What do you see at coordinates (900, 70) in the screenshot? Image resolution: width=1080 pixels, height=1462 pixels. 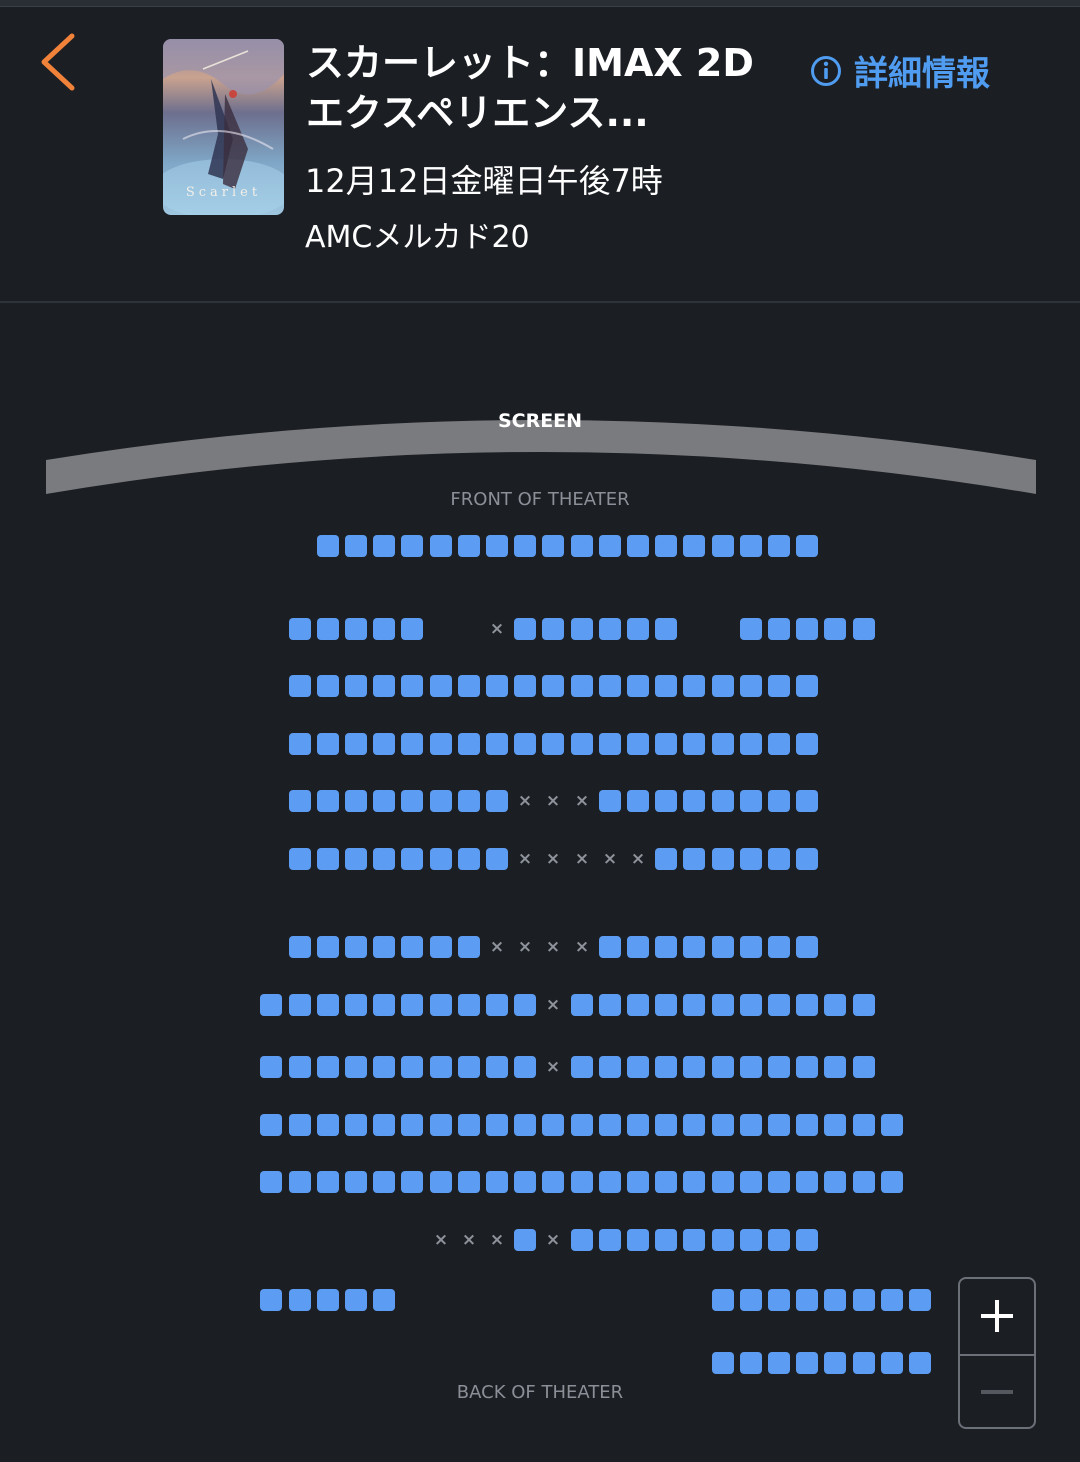 I see `details-link: 詳細情報` at bounding box center [900, 70].